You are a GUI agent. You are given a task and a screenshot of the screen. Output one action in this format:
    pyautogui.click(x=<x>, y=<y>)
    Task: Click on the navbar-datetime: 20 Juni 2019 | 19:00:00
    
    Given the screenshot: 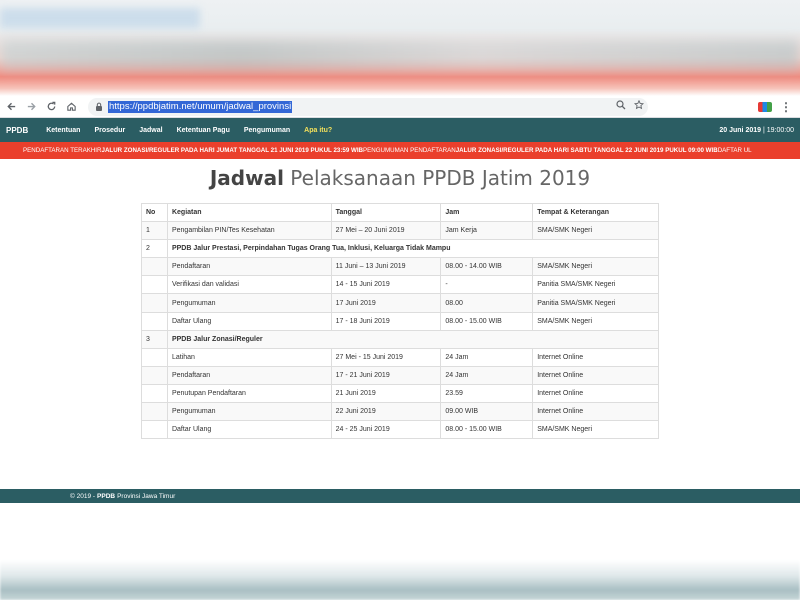 What is the action you would take?
    pyautogui.click(x=756, y=130)
    